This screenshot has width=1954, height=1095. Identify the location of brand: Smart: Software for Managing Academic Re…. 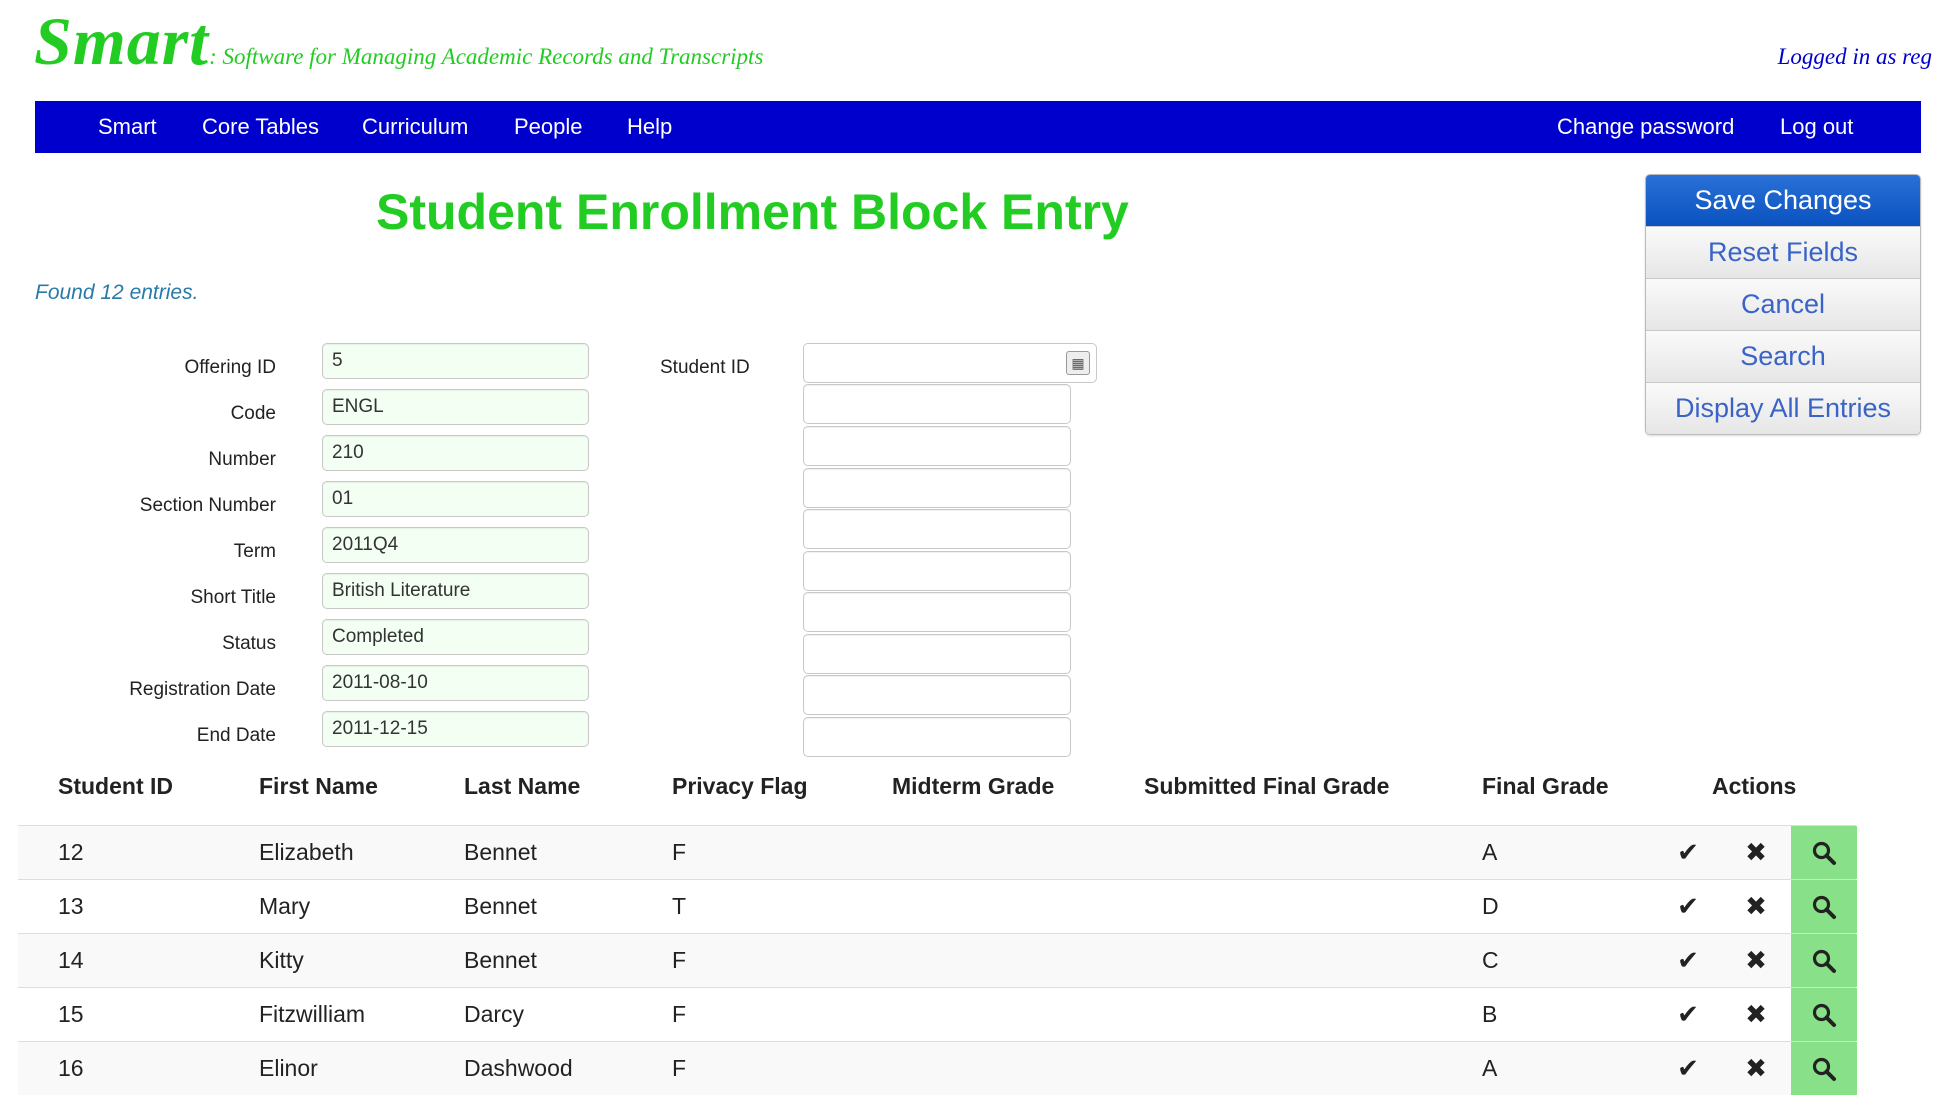
(398, 41).